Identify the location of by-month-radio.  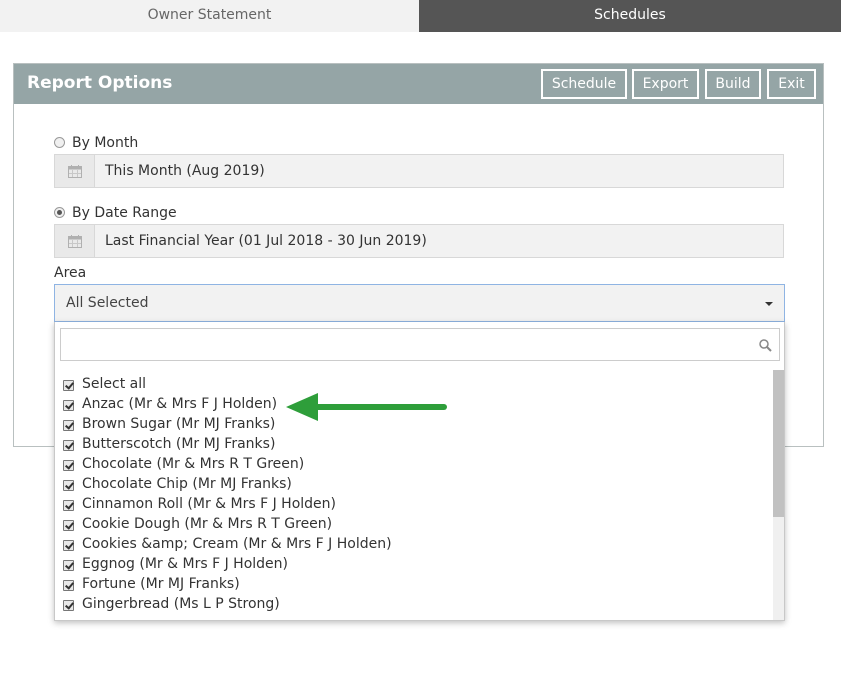
(59, 142).